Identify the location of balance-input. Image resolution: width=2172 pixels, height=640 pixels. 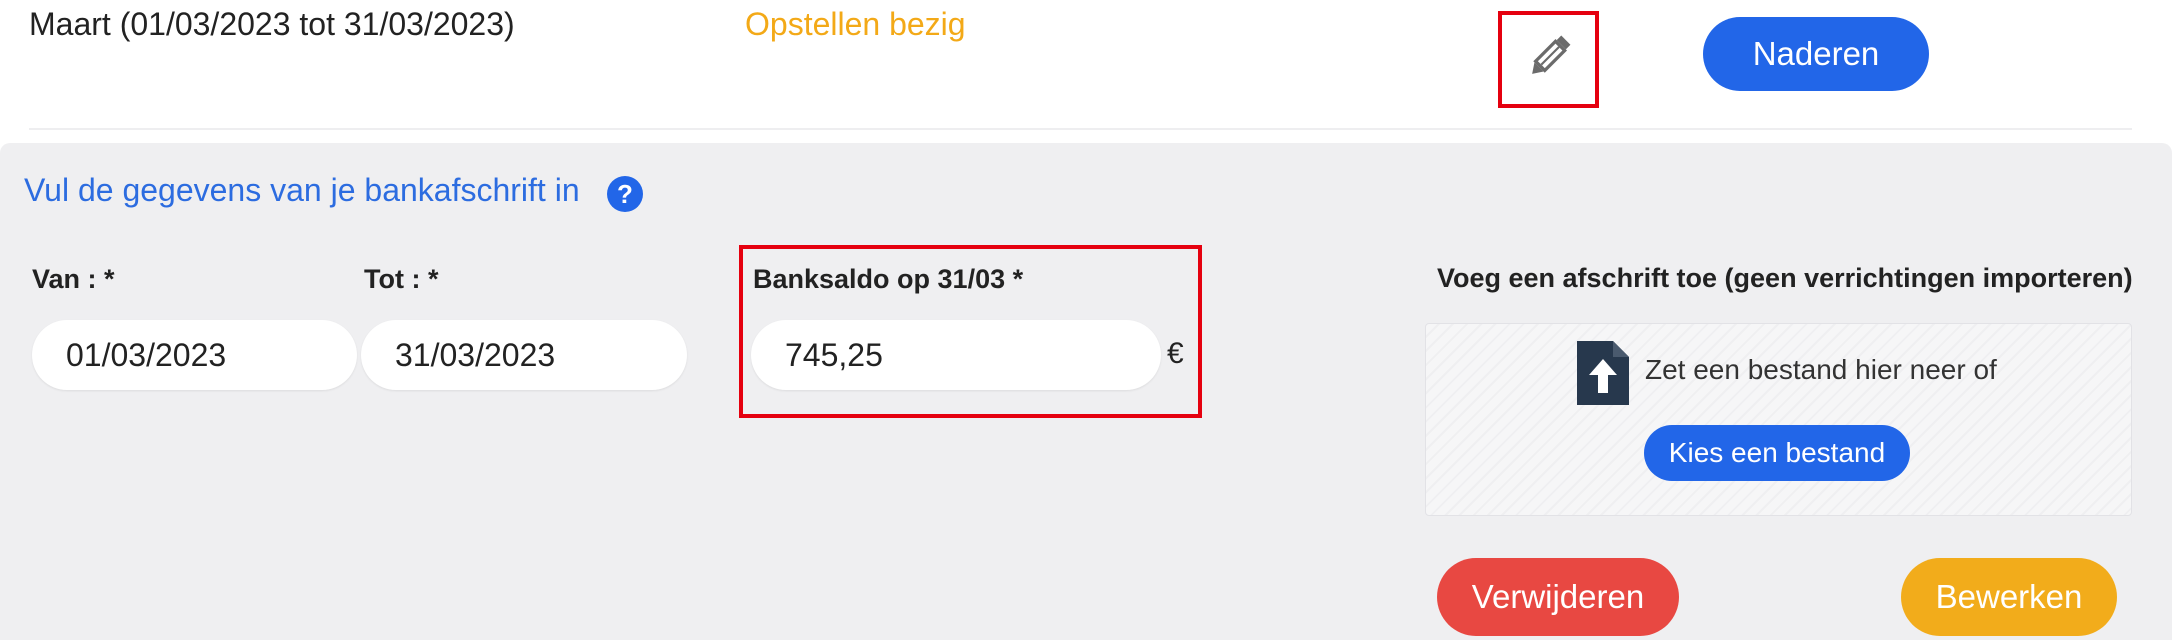
(956, 355).